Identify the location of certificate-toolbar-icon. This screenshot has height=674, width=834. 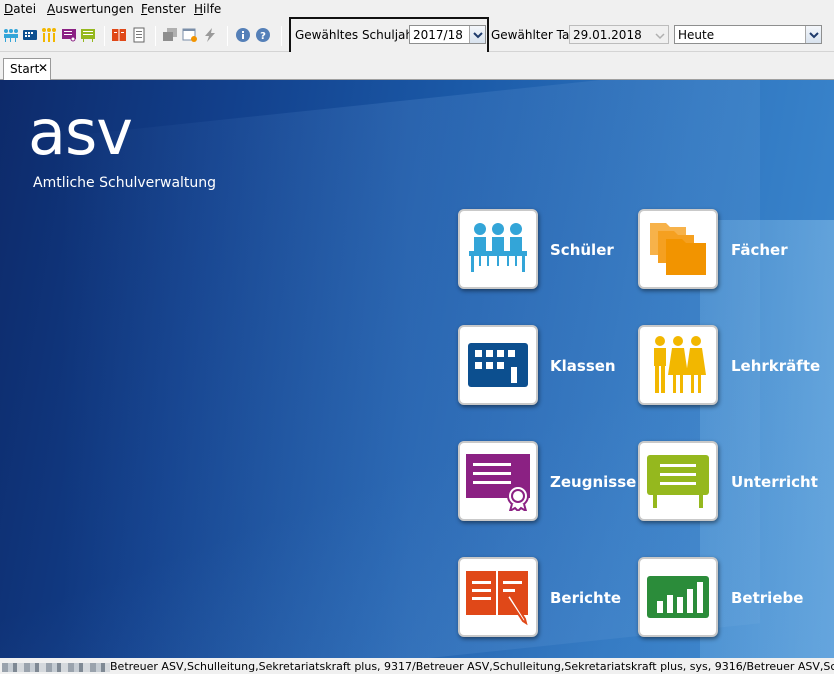
(69, 35).